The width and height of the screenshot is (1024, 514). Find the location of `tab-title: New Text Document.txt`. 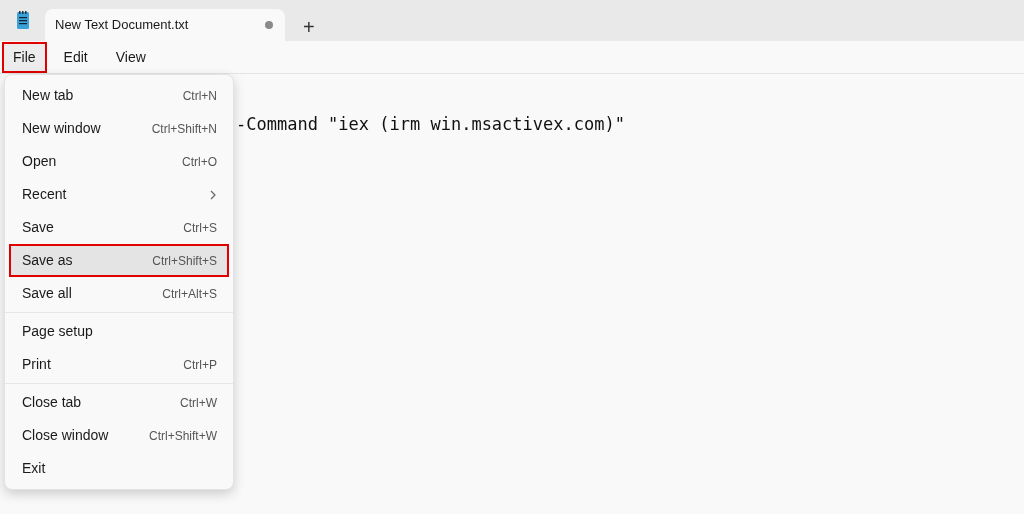

tab-title: New Text Document.txt is located at coordinates (122, 25).